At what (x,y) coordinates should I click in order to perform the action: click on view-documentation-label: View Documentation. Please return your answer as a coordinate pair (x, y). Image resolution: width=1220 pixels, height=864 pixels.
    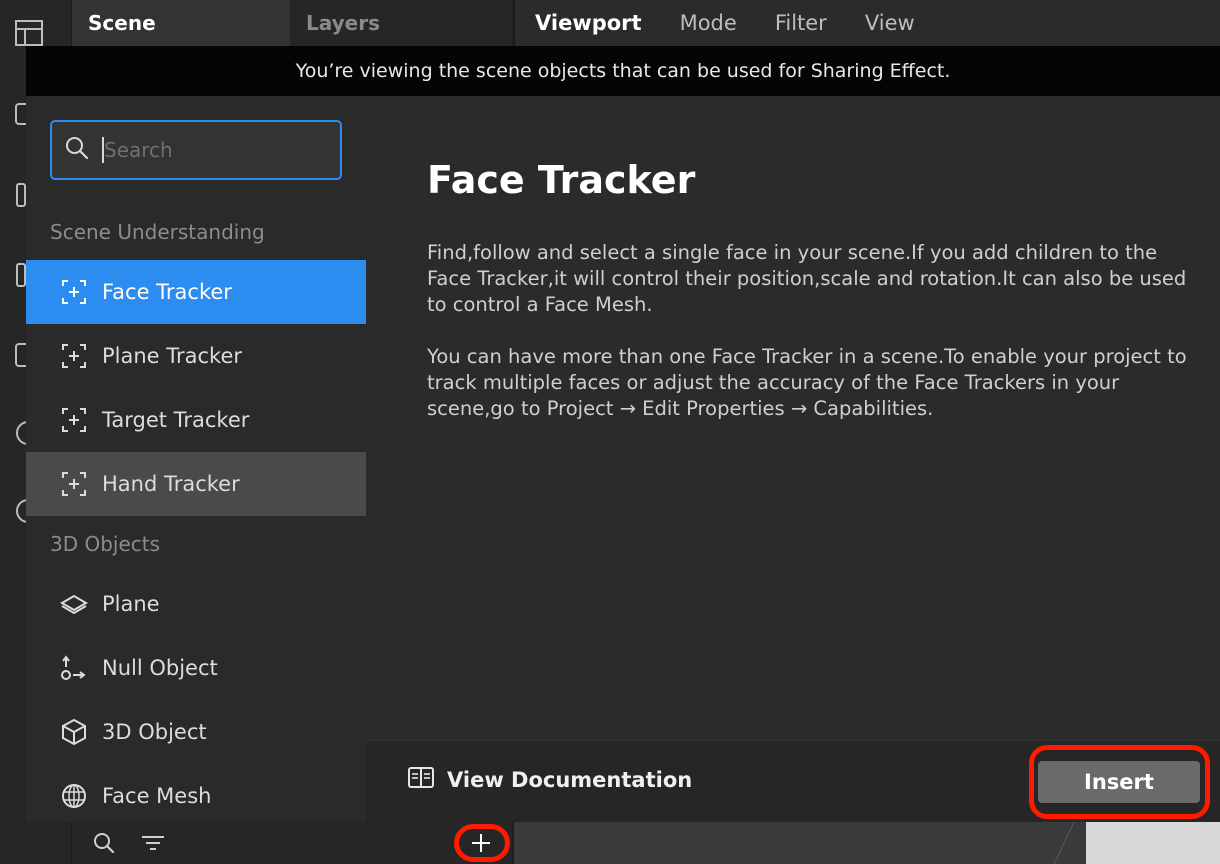
    Looking at the image, I should click on (570, 780).